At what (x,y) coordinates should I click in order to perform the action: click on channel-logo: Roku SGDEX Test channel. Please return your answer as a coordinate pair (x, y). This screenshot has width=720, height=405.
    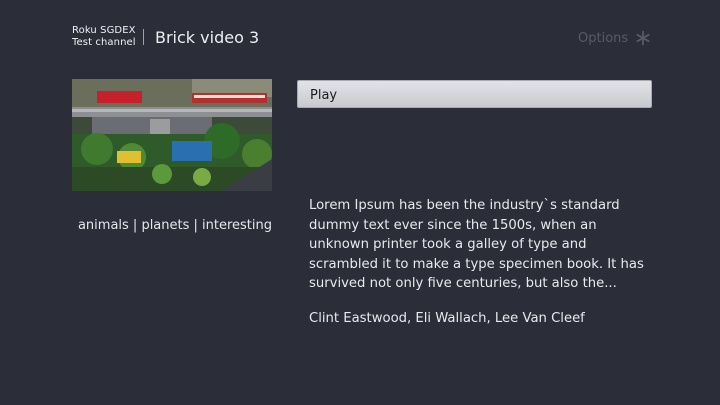
    Looking at the image, I should click on (104, 37).